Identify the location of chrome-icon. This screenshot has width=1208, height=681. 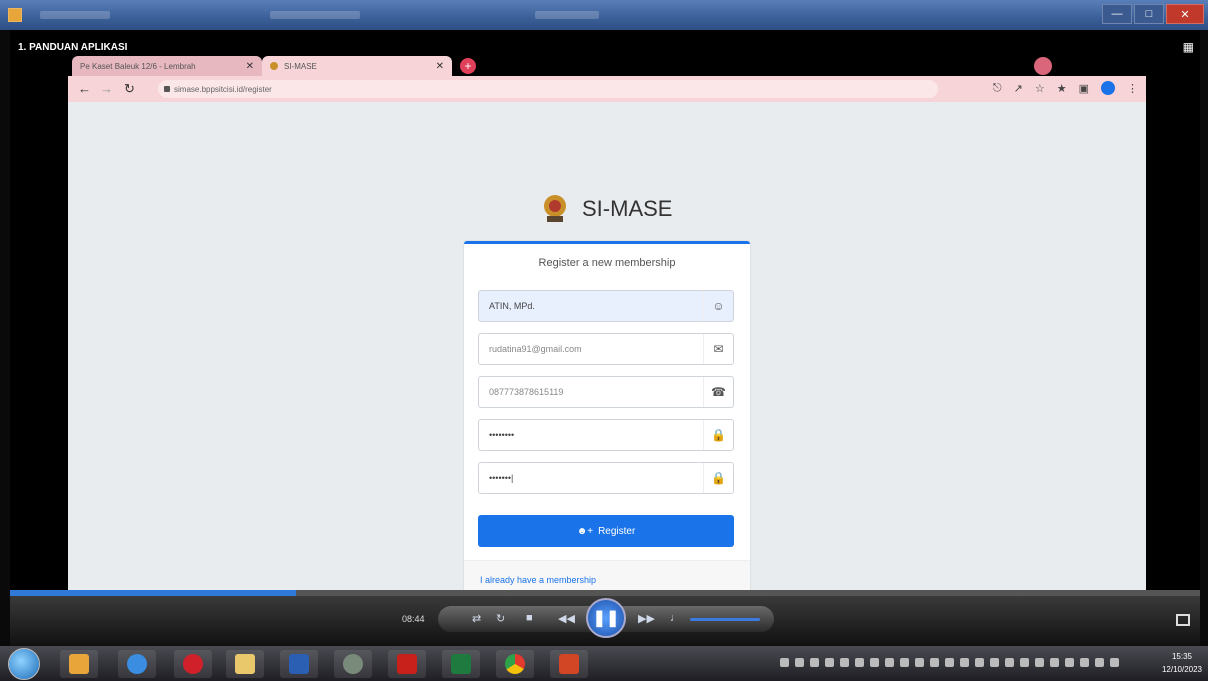
(515, 664).